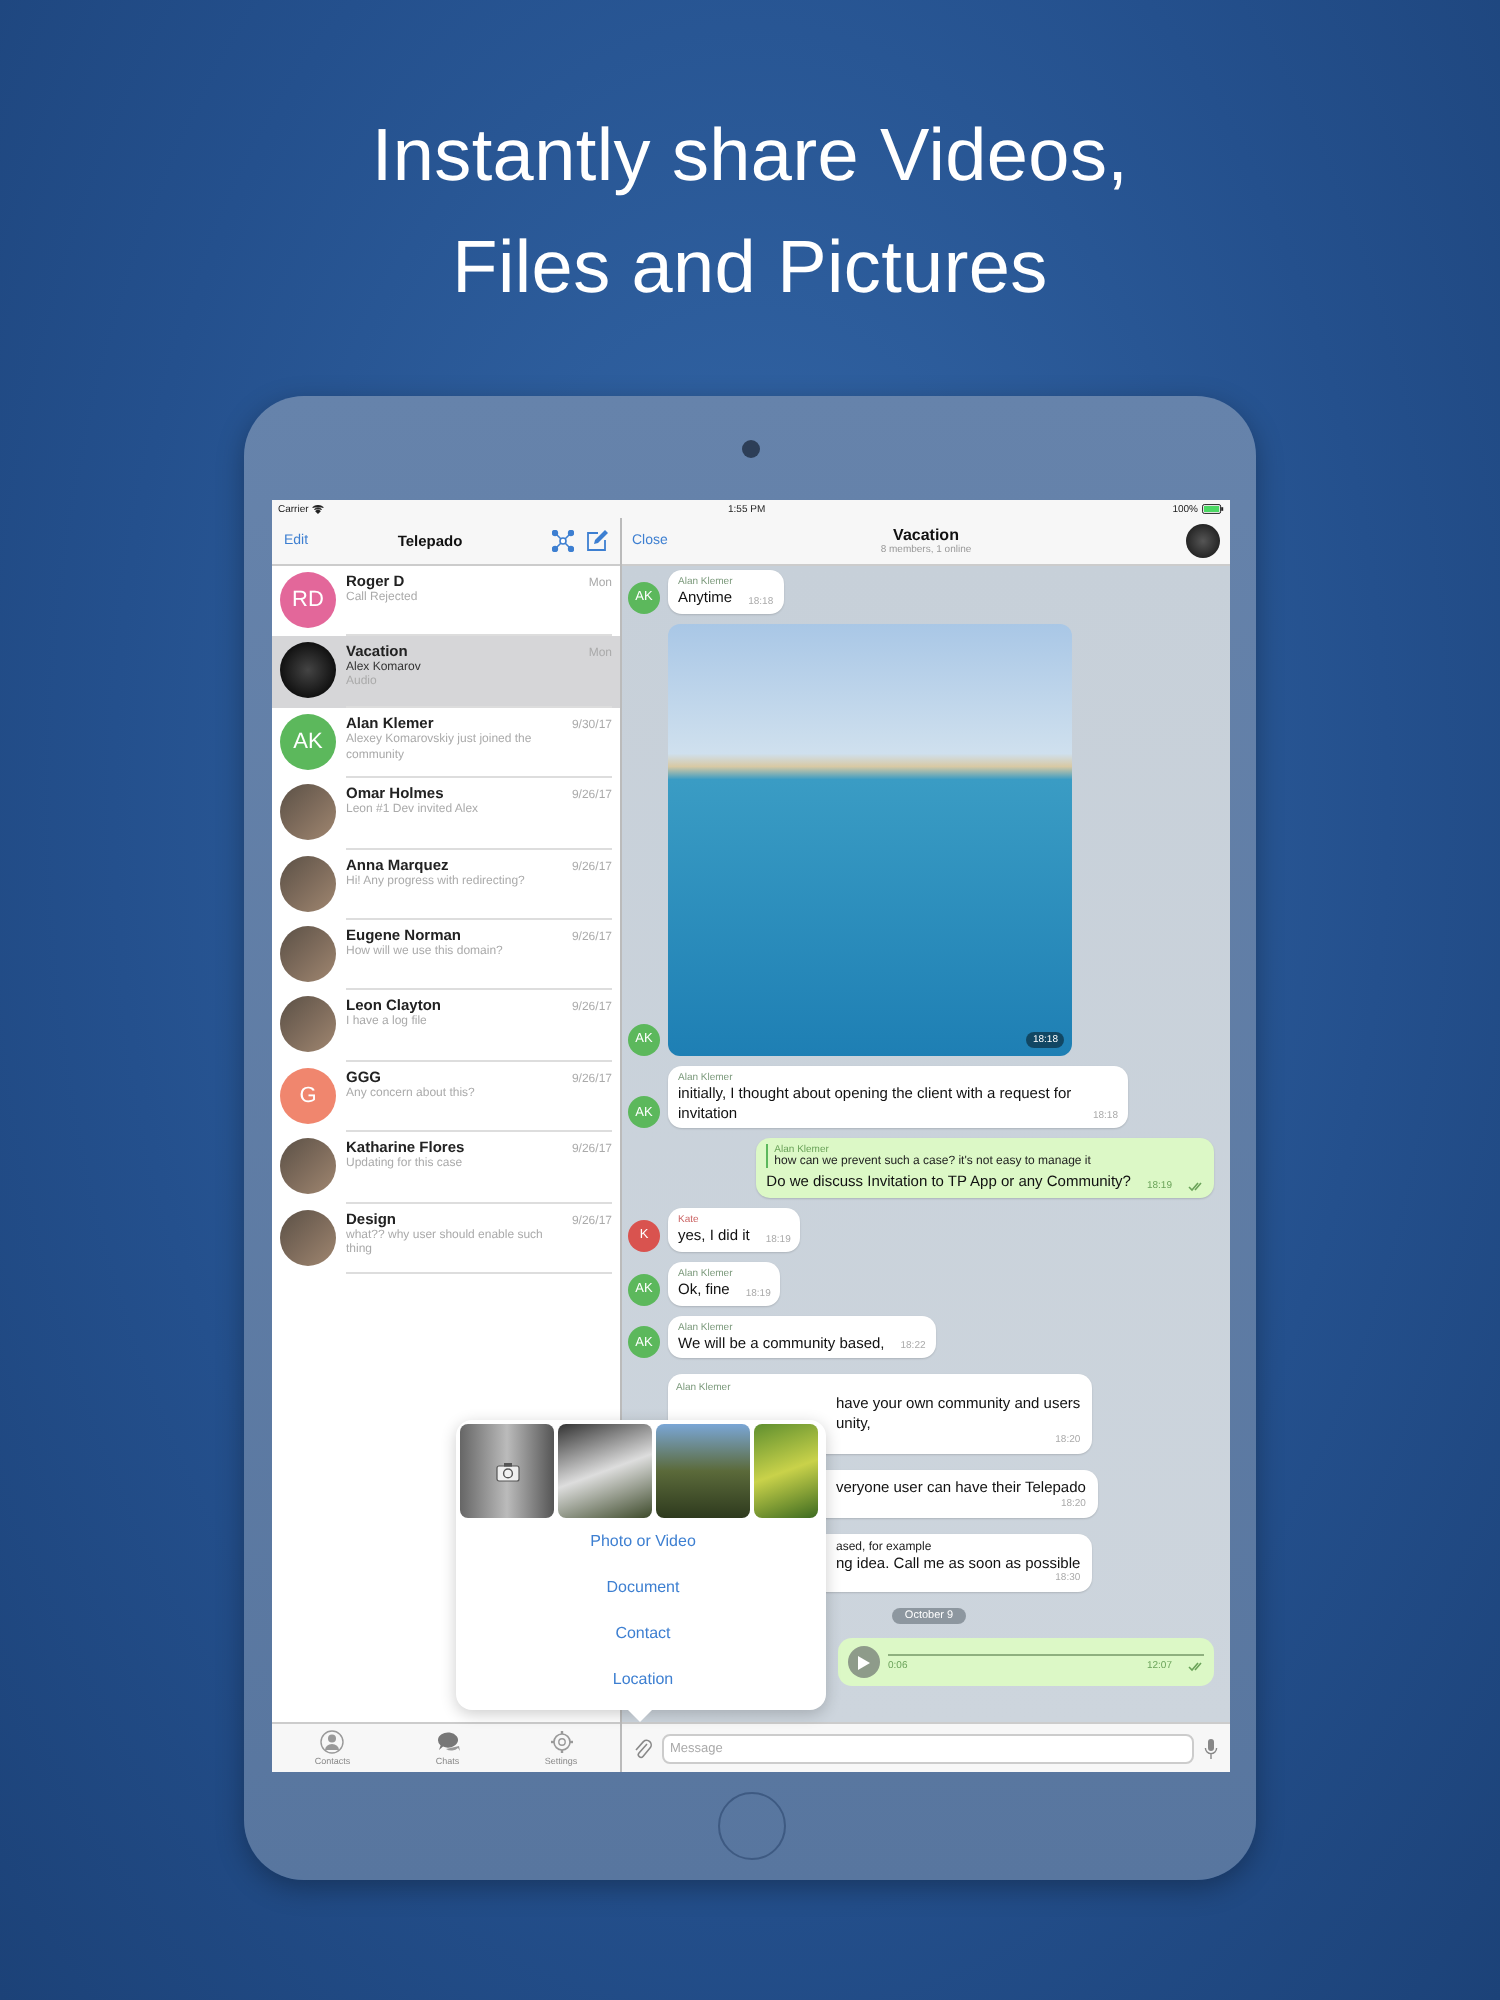 The width and height of the screenshot is (1500, 2000). Describe the element at coordinates (643, 1748) in the screenshot. I see `paperclip-icon` at that location.